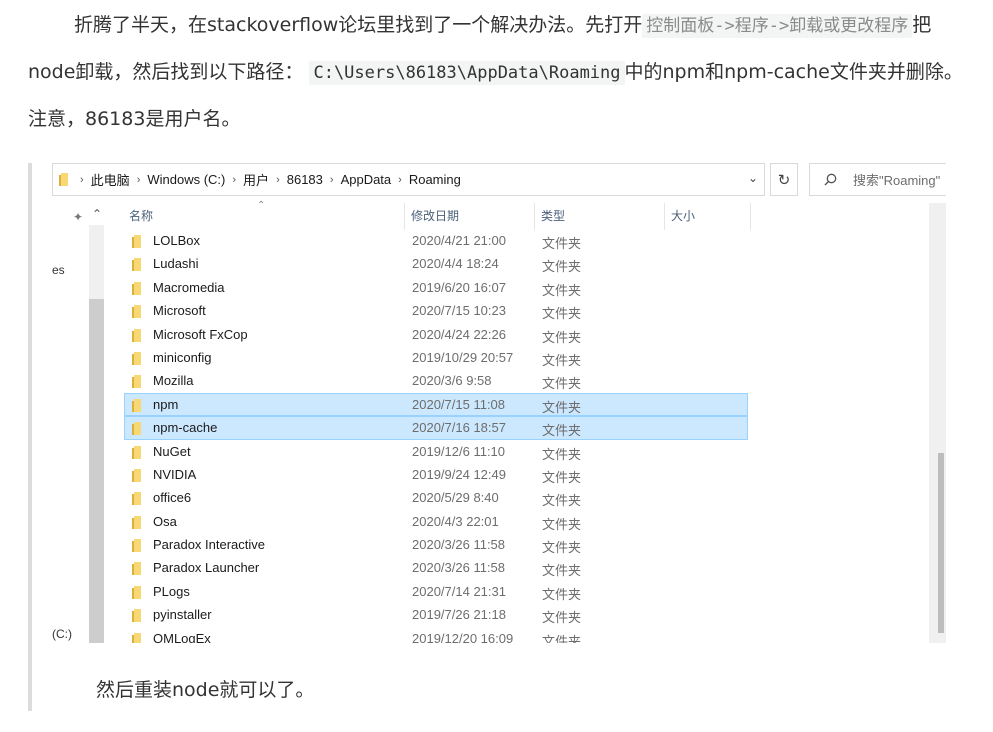 The height and width of the screenshot is (732, 993). I want to click on file-row-plogs: PLogs 2020/7/14 21:31 文件夹, so click(436, 591).